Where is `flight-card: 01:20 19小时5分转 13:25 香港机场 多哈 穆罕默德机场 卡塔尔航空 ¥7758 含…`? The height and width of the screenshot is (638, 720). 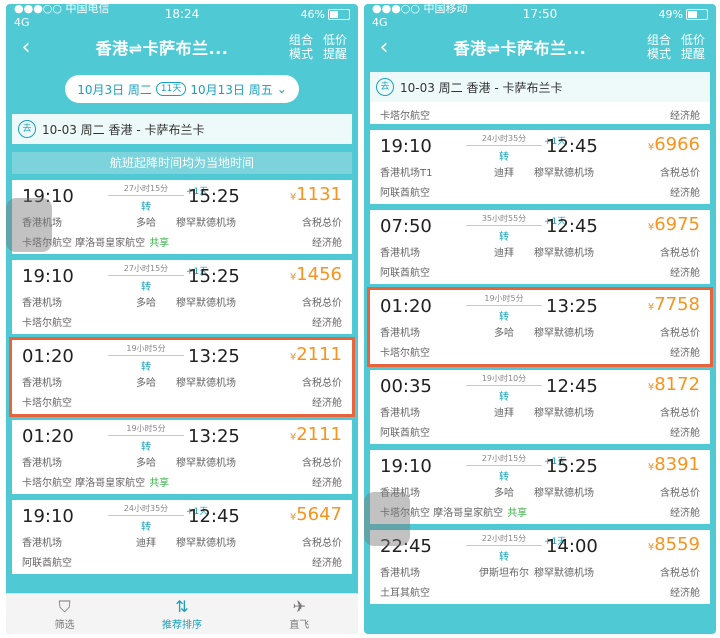 flight-card: 01:20 19小时5分转 13:25 香港机场 多哈 穆罕默德机场 卡塔尔航空 ¥7758 含… is located at coordinates (540, 327).